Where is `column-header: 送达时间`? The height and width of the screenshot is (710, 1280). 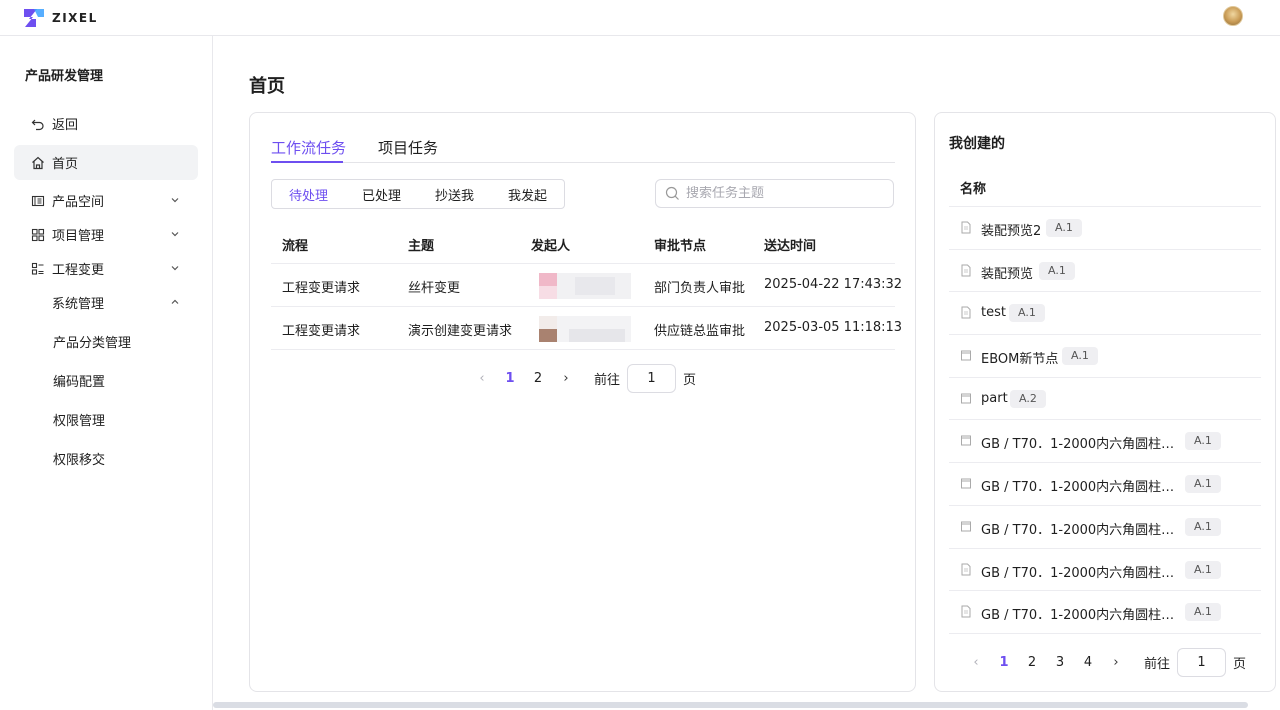
column-header: 送达时间 is located at coordinates (790, 244).